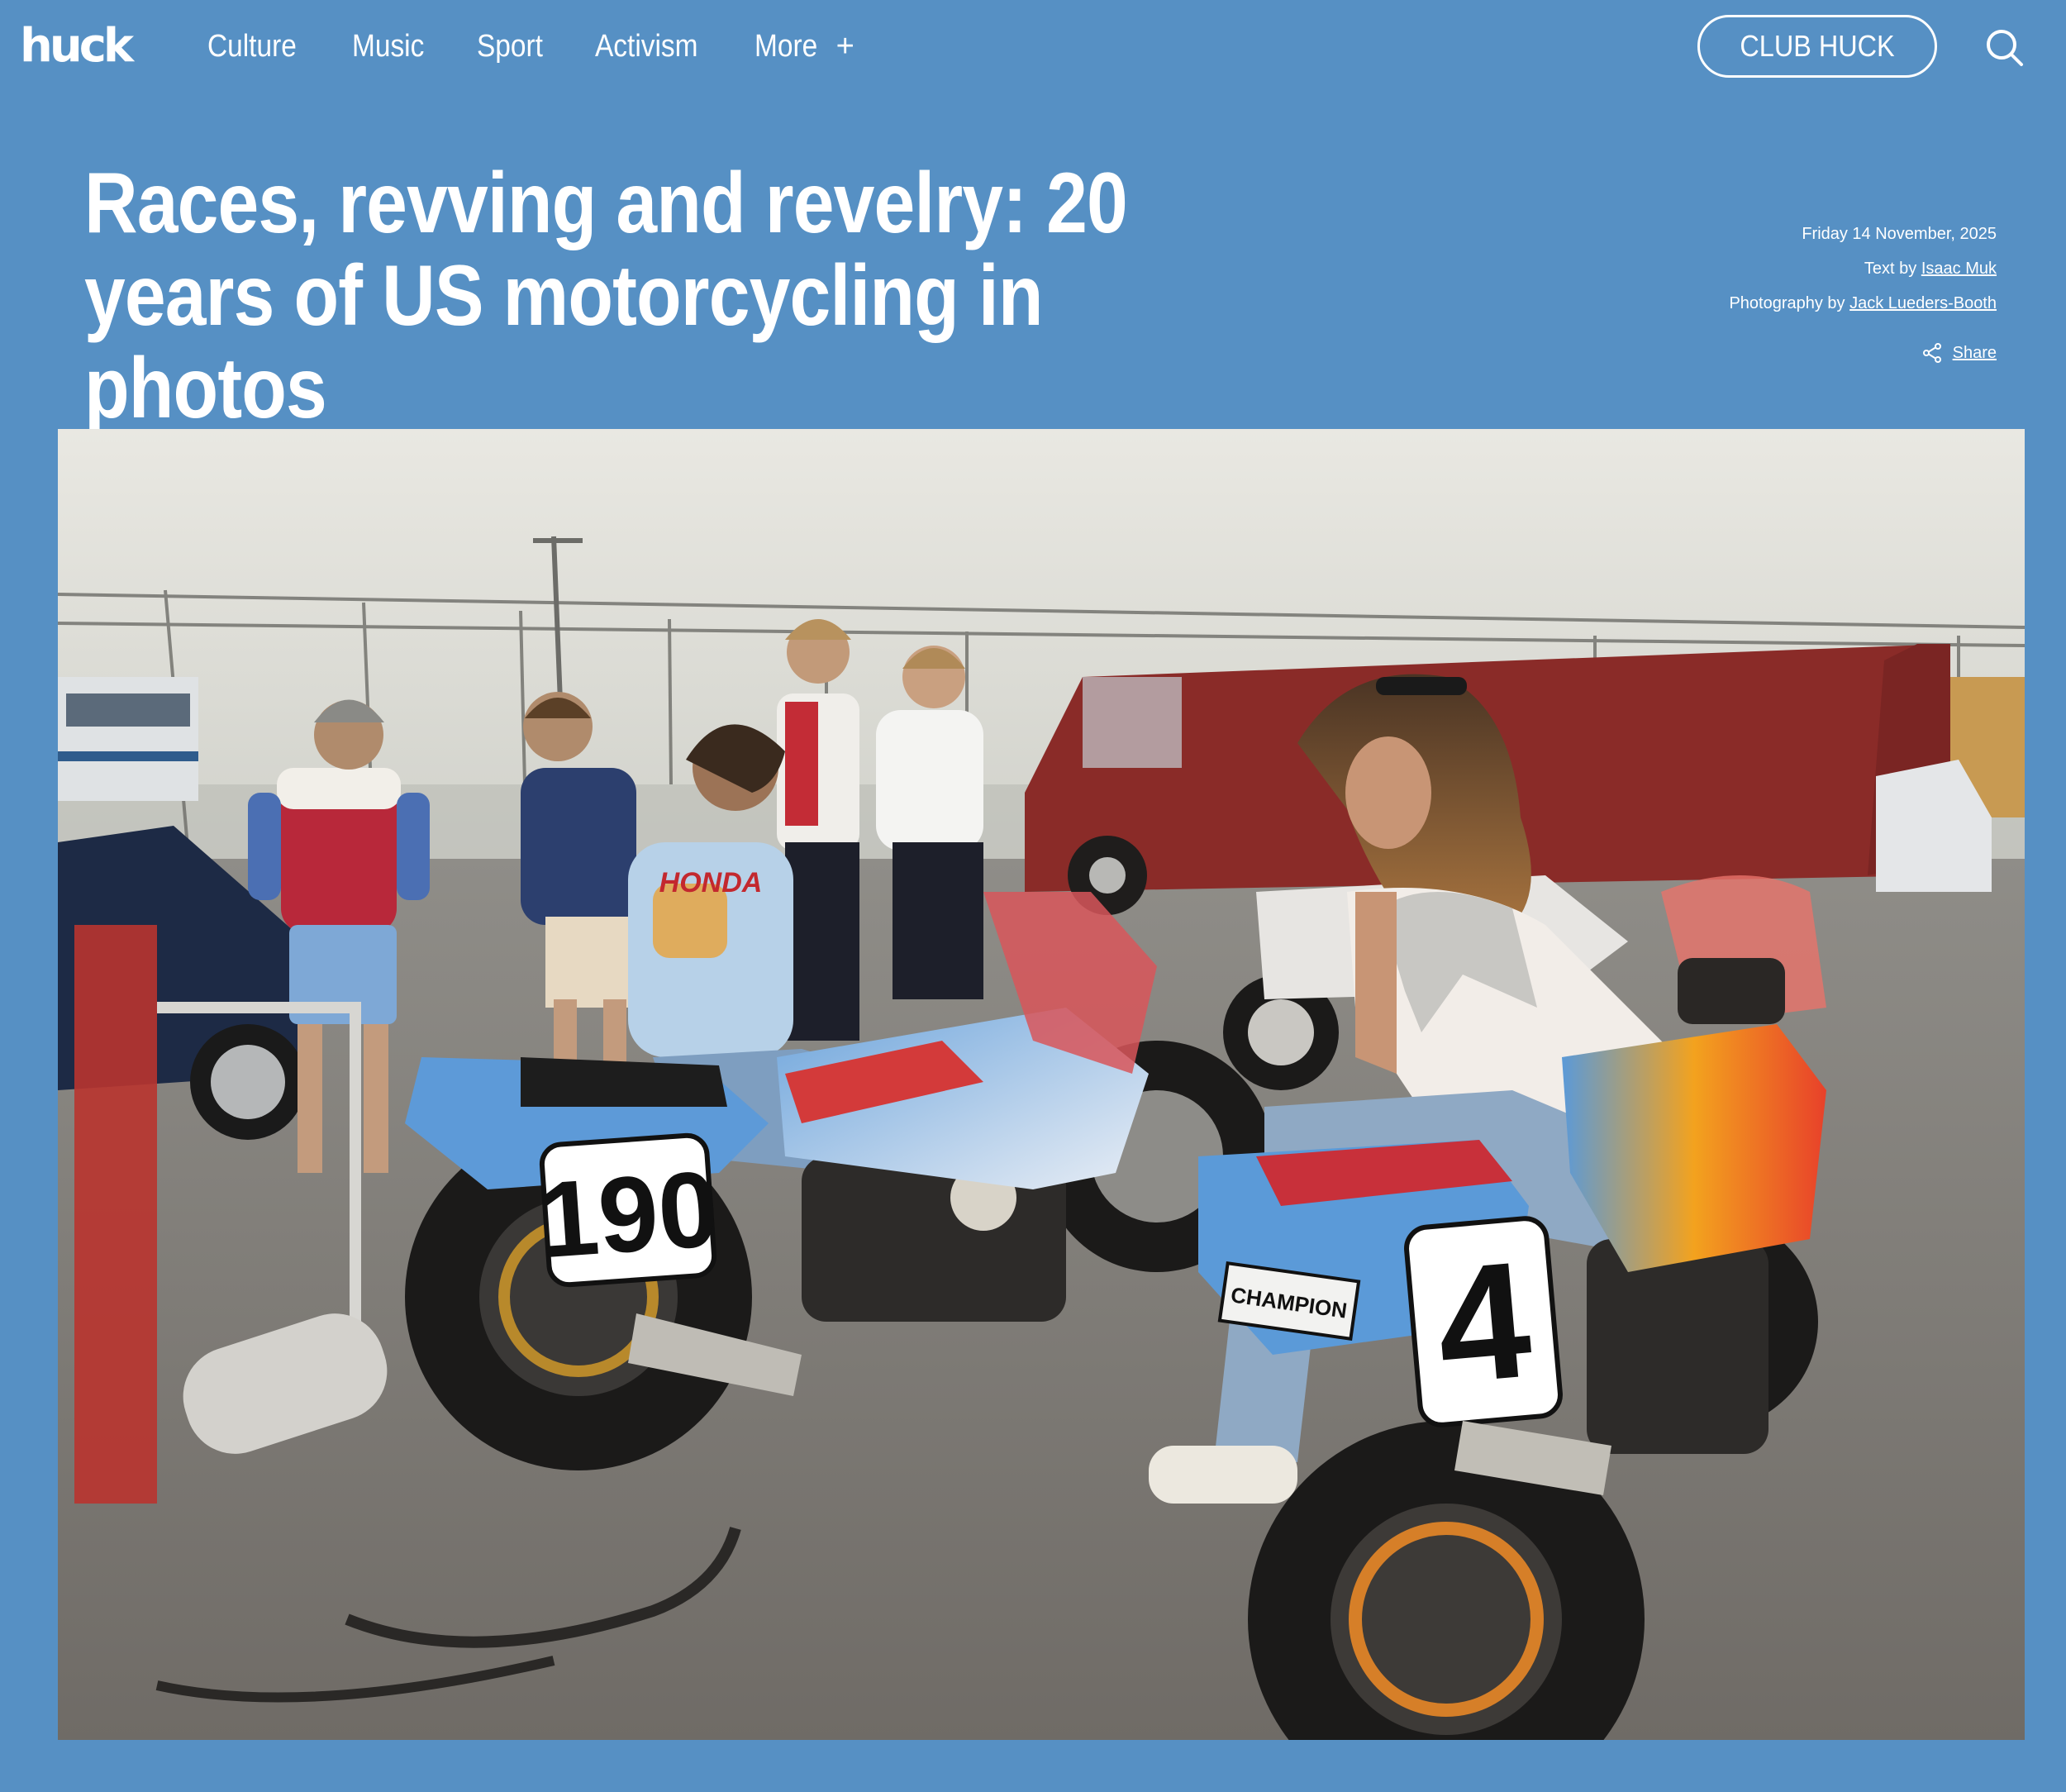 The height and width of the screenshot is (1792, 2066). I want to click on article-photographer-line: Photography by Jack Lueders-Booth, so click(1863, 303).